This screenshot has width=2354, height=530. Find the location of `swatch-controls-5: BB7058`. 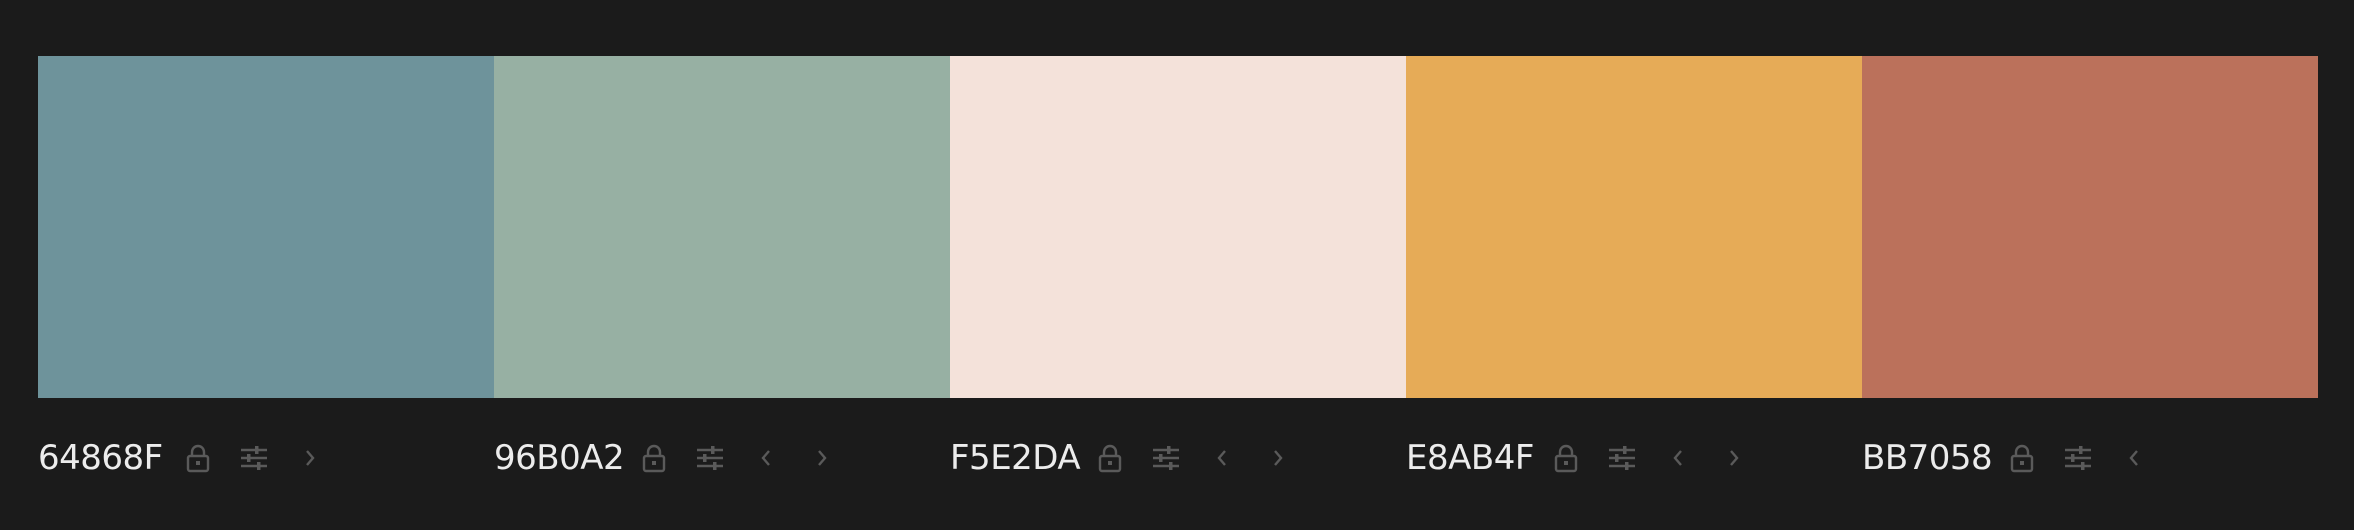

swatch-controls-5: BB7058 is located at coordinates (2090, 458).